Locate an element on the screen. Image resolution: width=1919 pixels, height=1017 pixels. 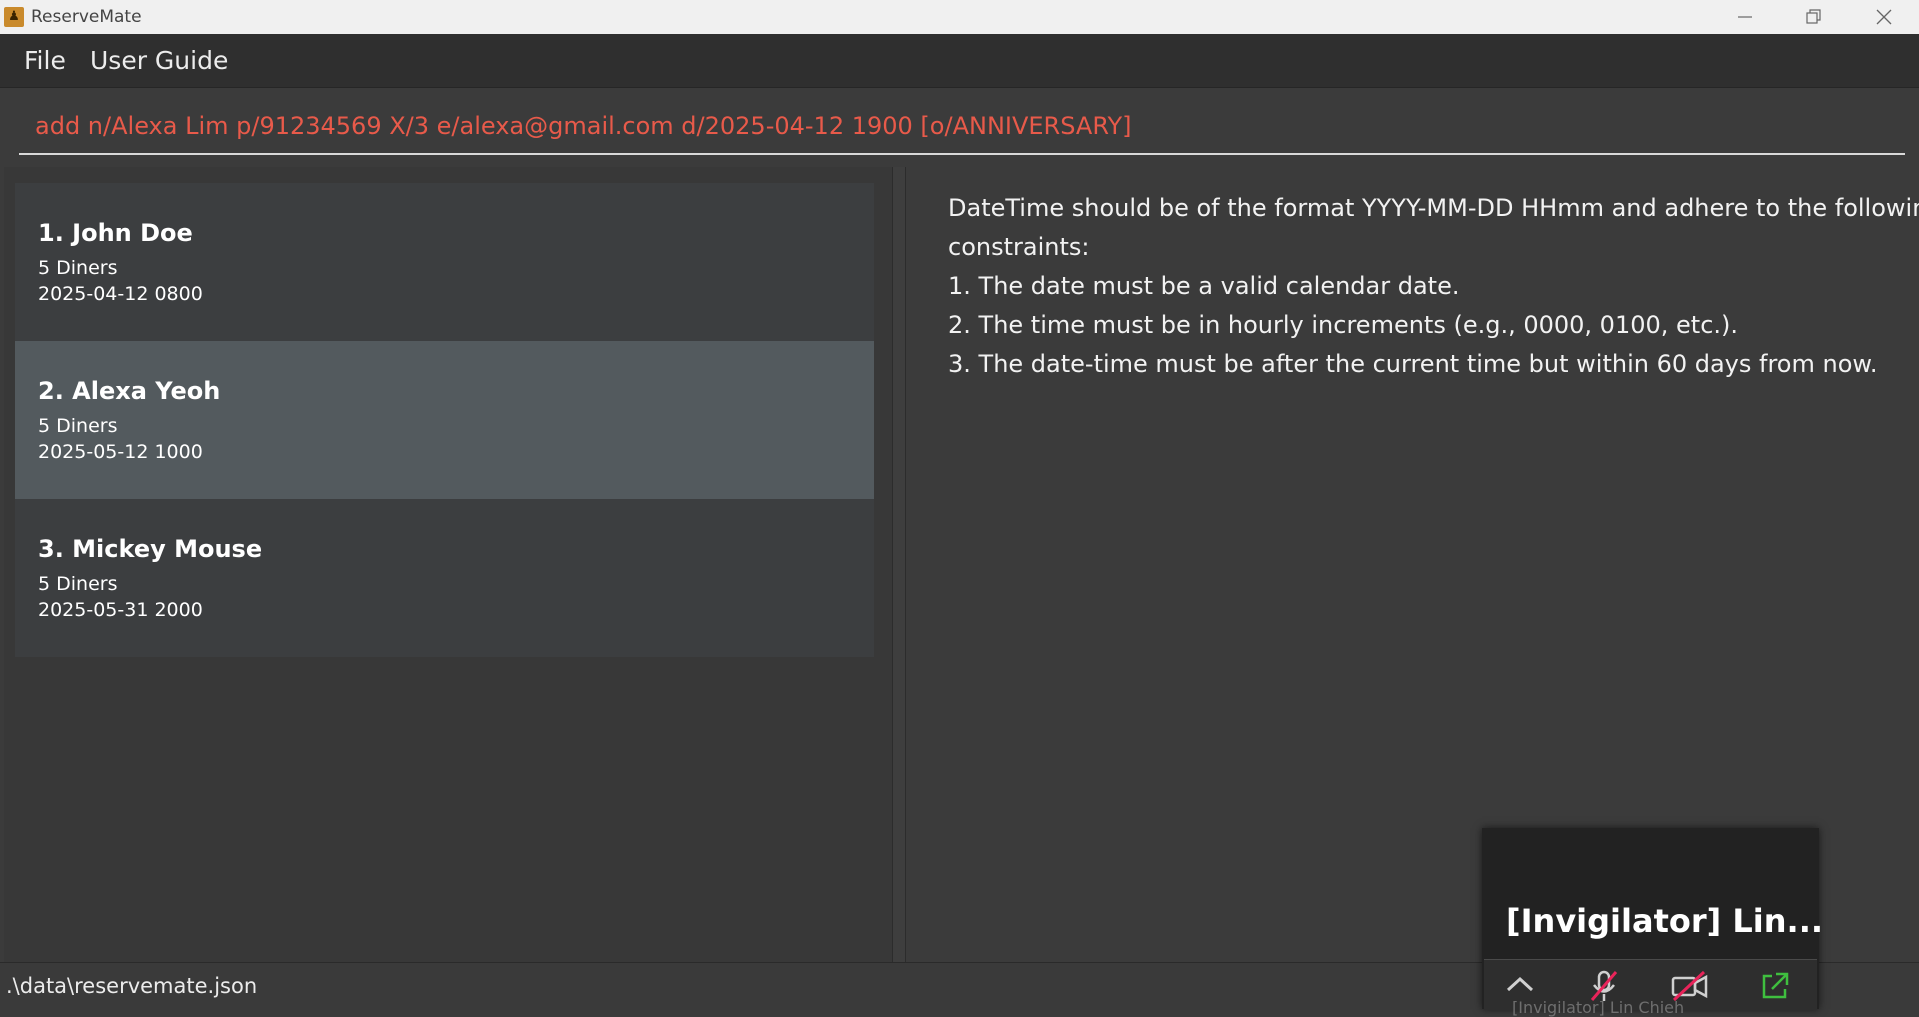
share-icon is located at coordinates (1774, 986).